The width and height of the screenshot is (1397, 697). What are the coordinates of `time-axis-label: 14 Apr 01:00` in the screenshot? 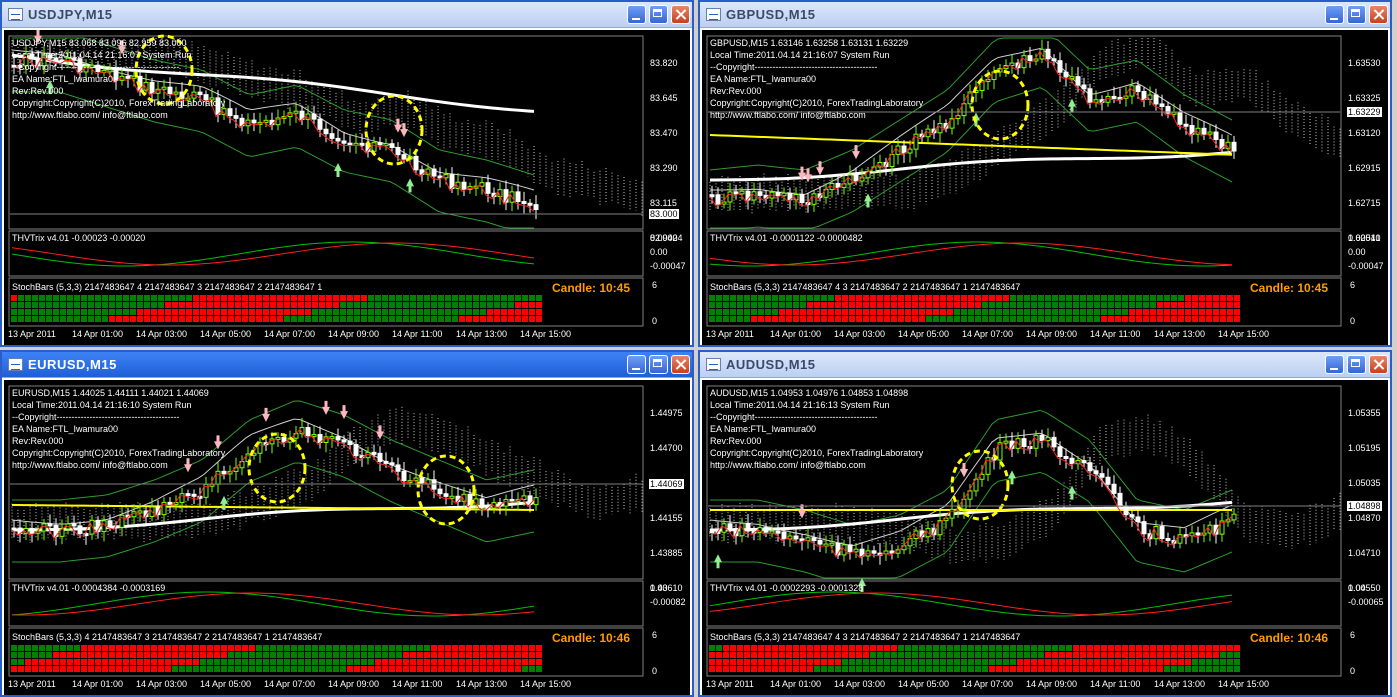 It's located at (796, 334).